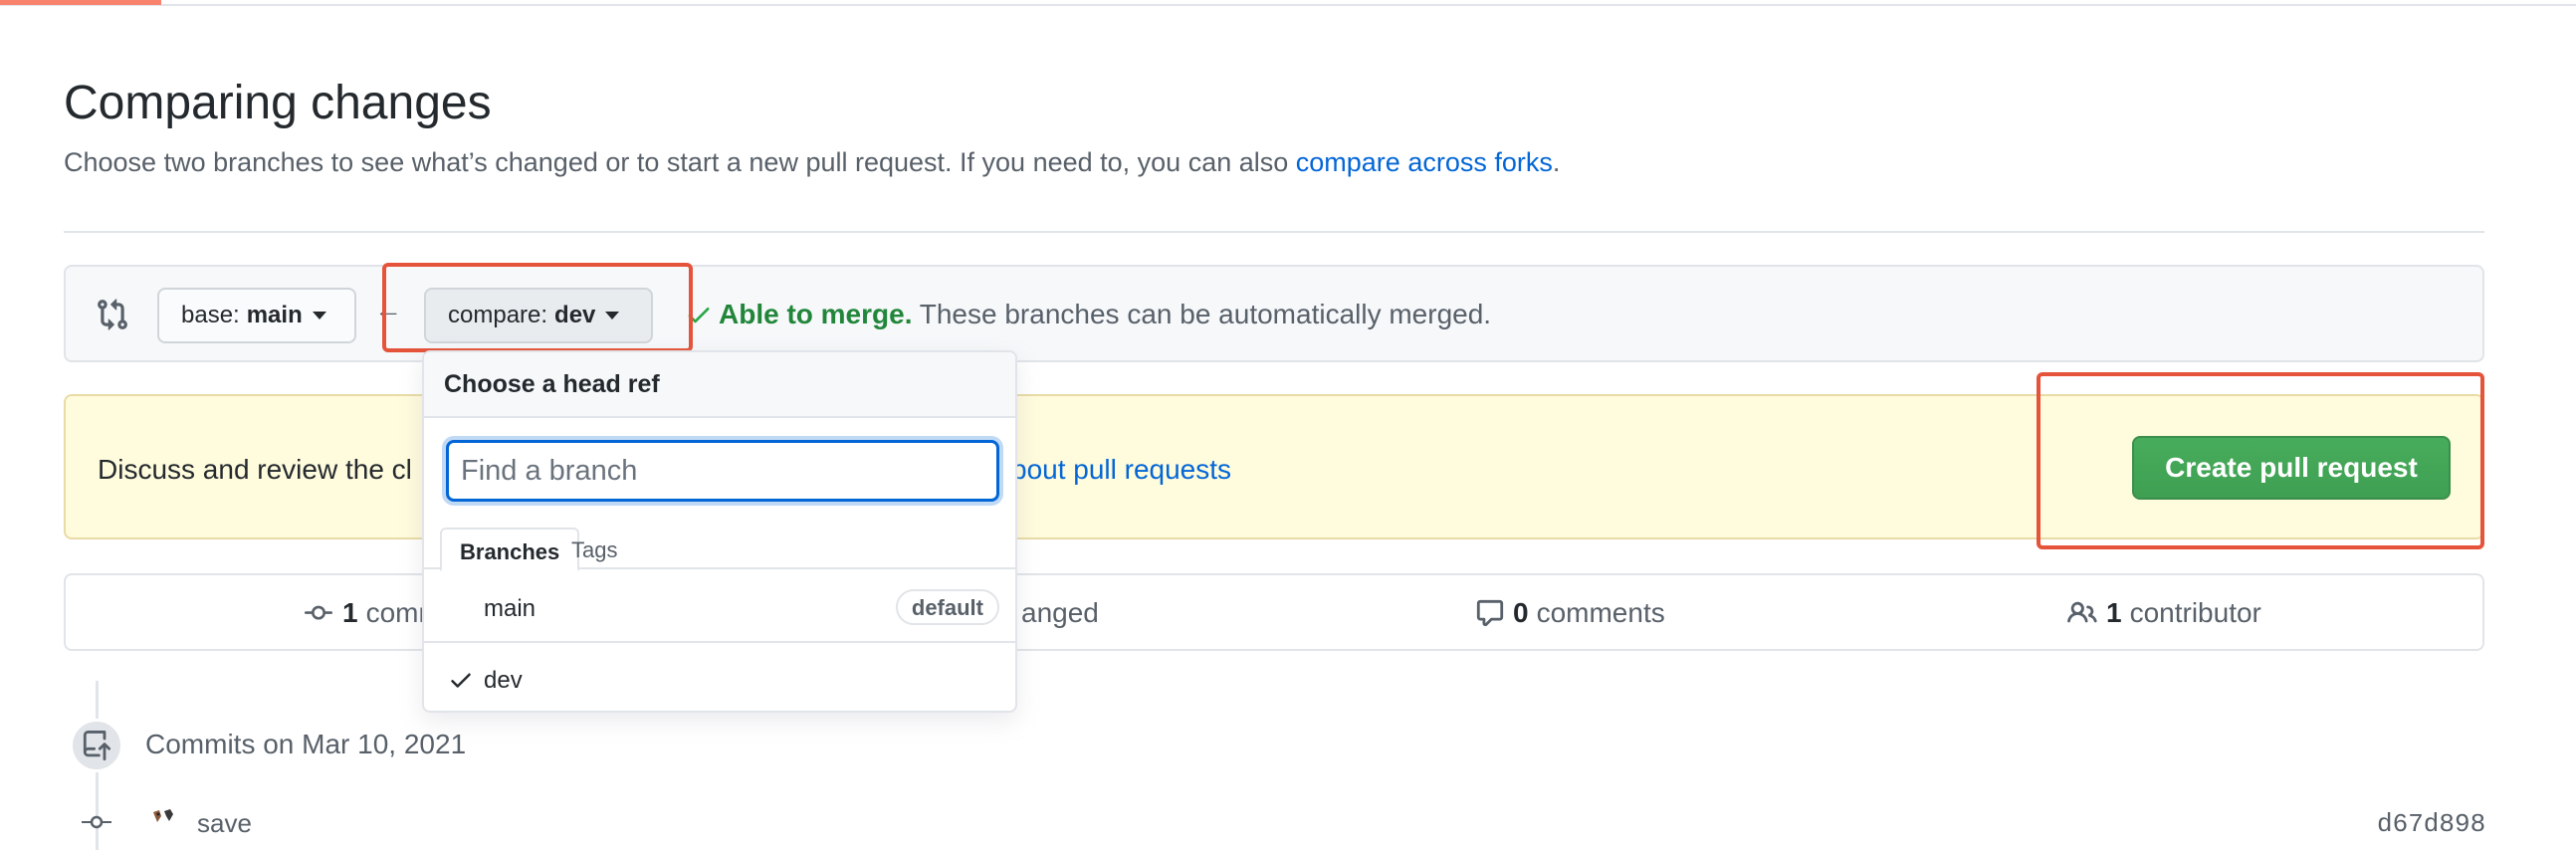 This screenshot has width=2576, height=850. I want to click on page-title: Comparing changes, so click(278, 103).